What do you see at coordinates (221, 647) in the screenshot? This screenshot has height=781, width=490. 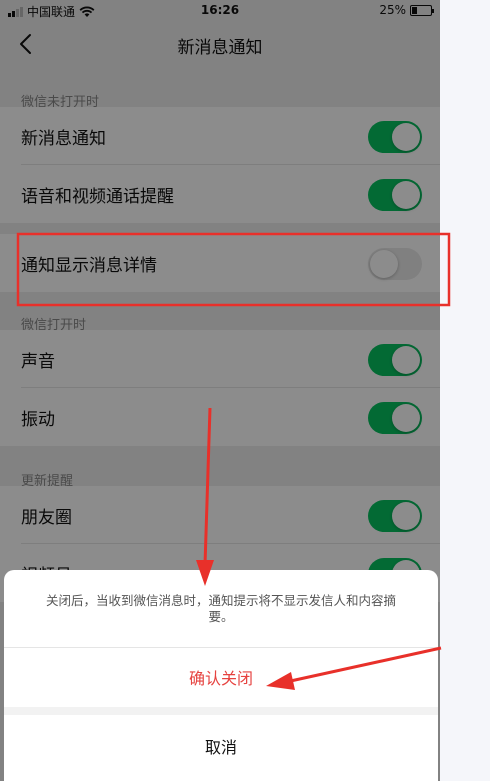 I see `sheet-divider` at bounding box center [221, 647].